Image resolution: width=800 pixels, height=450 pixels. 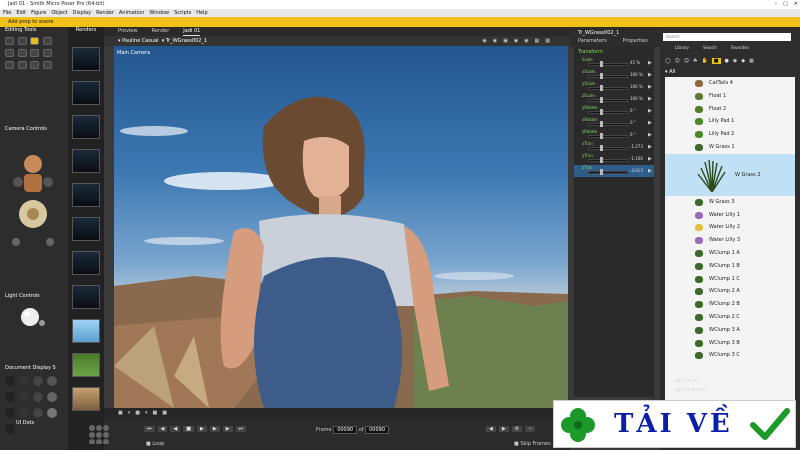 I want to click on param-row-zrotate: zRotate 0 ° ▶, so click(x=614, y=135).